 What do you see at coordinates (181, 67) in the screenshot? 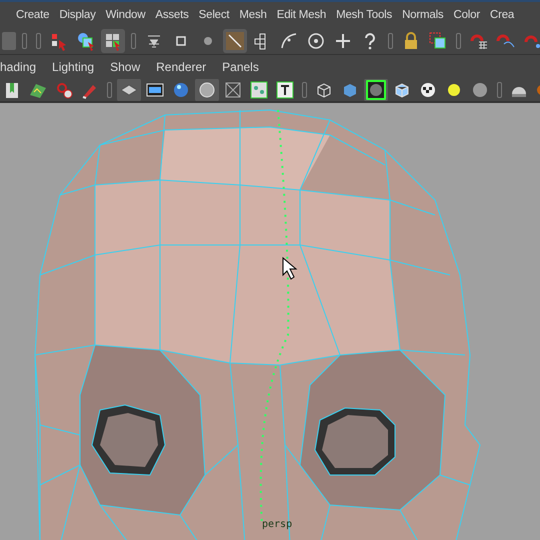
I see `panel-menu-item: Renderer` at bounding box center [181, 67].